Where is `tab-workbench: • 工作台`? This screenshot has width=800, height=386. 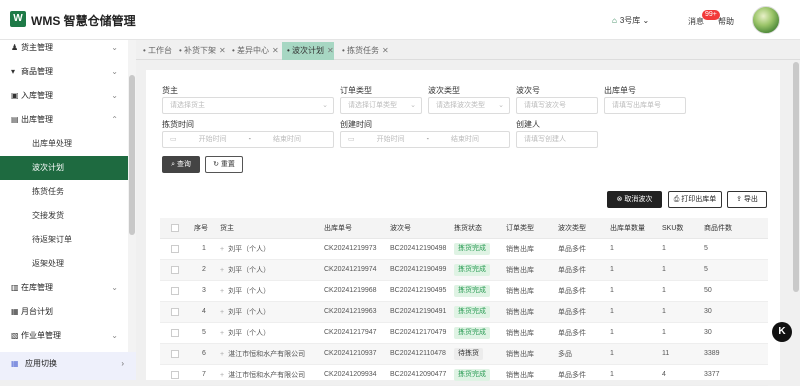
tab-workbench: • 工作台 is located at coordinates (155, 51).